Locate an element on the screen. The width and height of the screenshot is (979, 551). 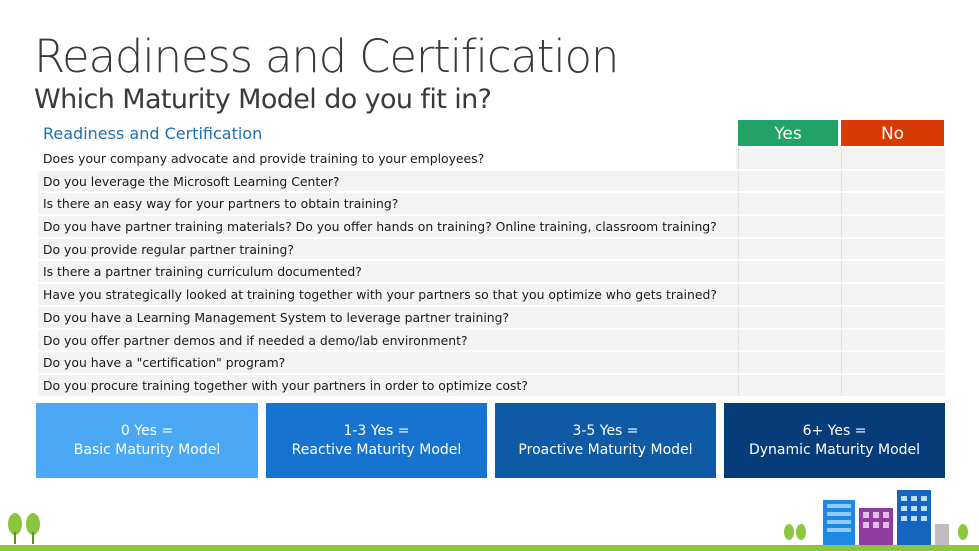
model-tile-count: 1-3 Yes = is located at coordinates (376, 430).